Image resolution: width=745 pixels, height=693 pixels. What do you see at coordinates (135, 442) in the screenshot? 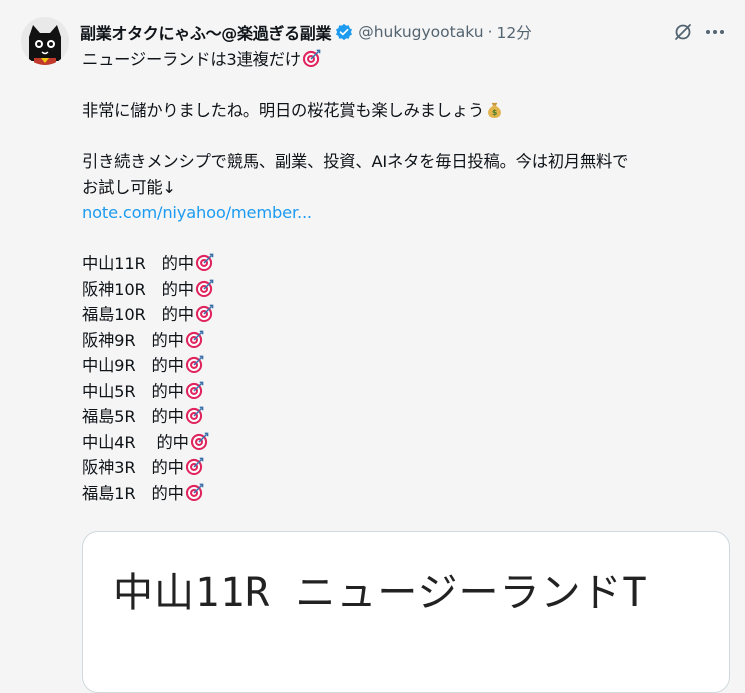
I see `result-text: 中山4R 的中` at bounding box center [135, 442].